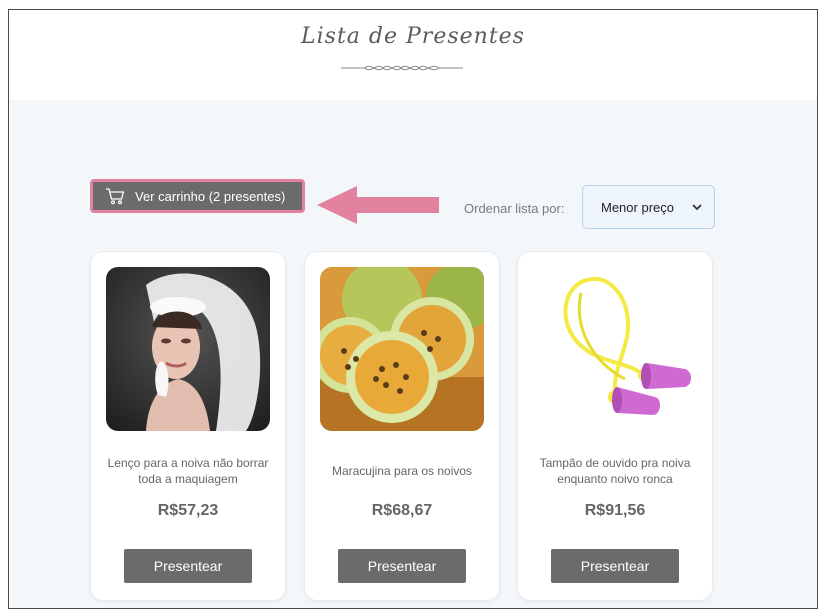 The height and width of the screenshot is (616, 825). I want to click on chevron-down-icon, so click(697, 206).